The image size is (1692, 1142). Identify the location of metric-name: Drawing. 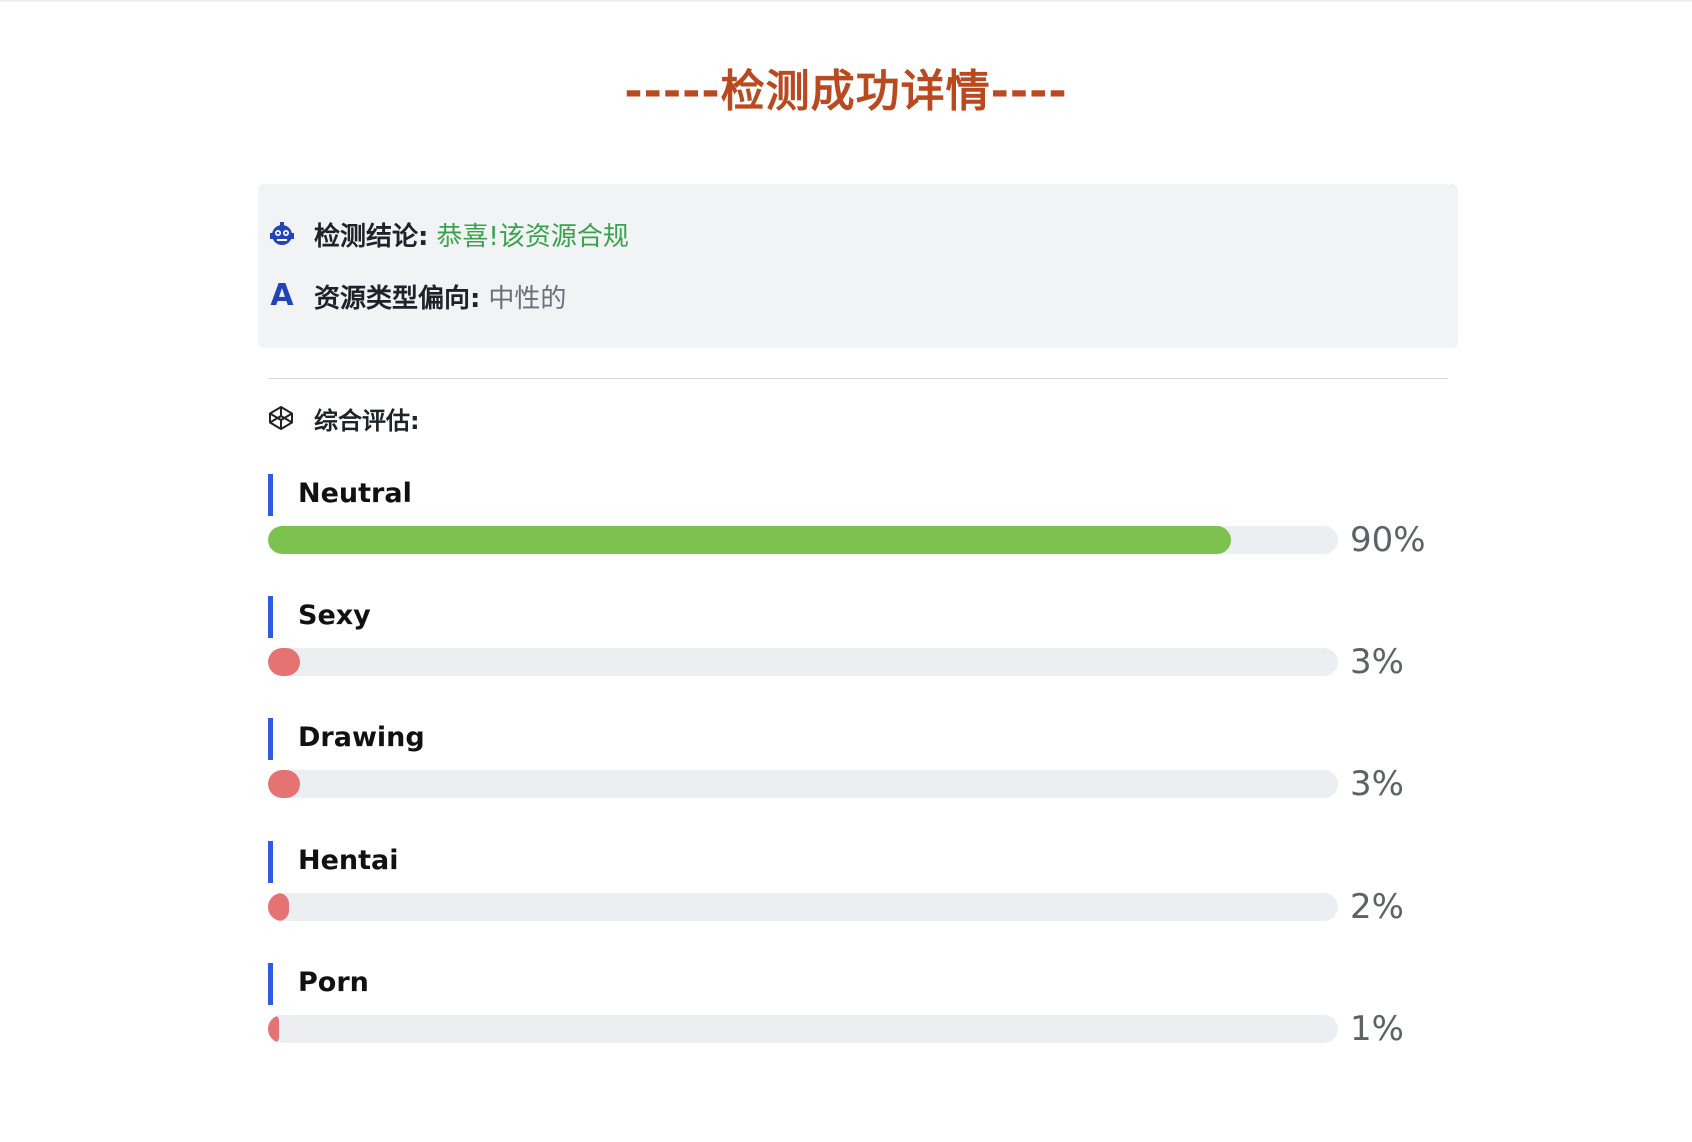
(361, 737).